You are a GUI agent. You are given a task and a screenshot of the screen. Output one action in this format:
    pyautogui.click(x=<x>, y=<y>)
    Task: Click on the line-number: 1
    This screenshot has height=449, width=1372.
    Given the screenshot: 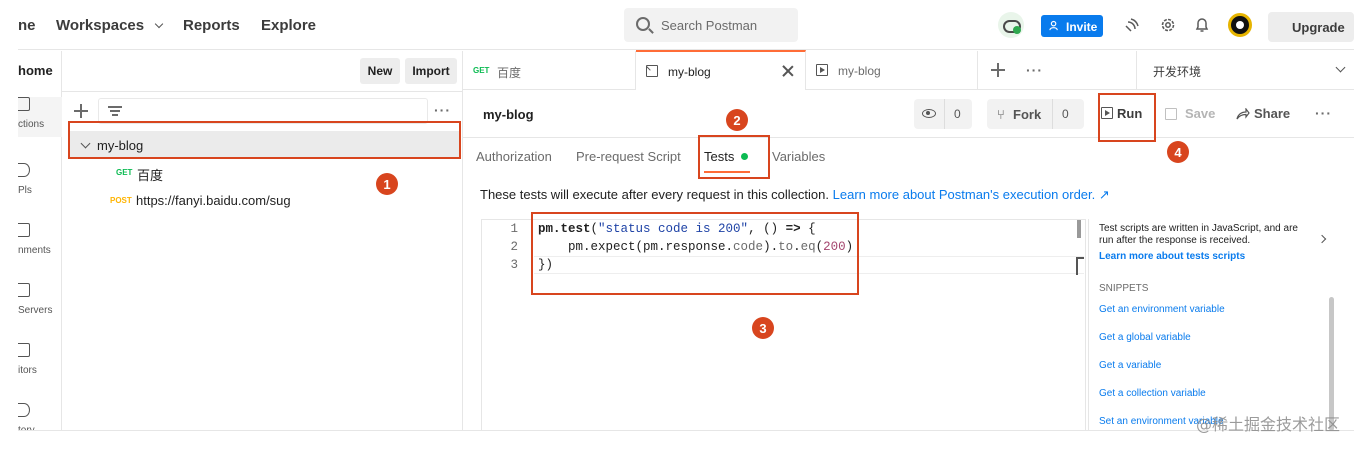 What is the action you would take?
    pyautogui.click(x=514, y=229)
    